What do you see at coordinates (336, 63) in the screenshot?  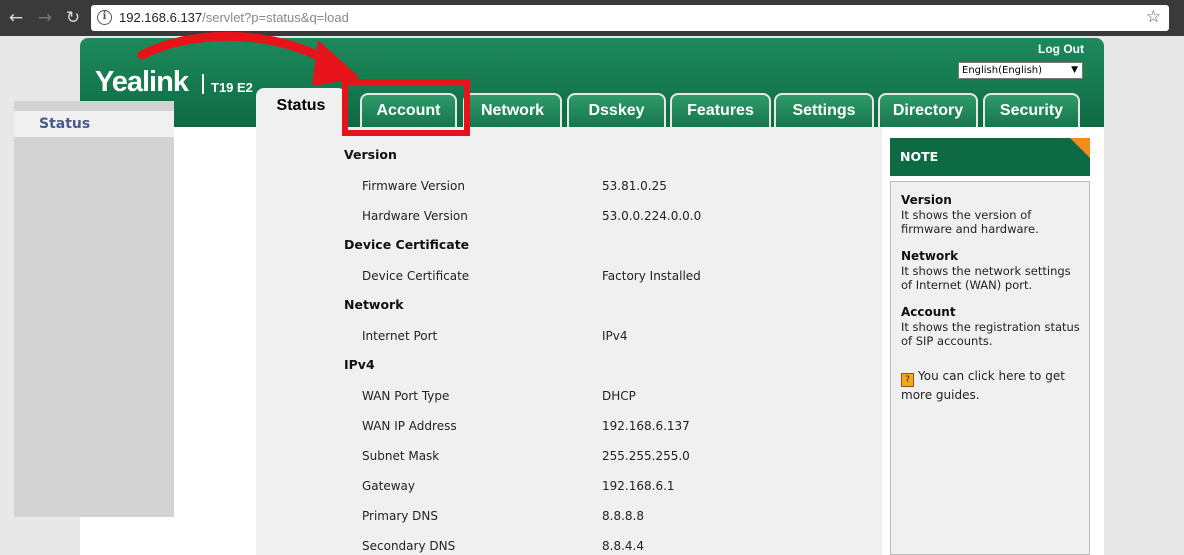 I see `arrow-head` at bounding box center [336, 63].